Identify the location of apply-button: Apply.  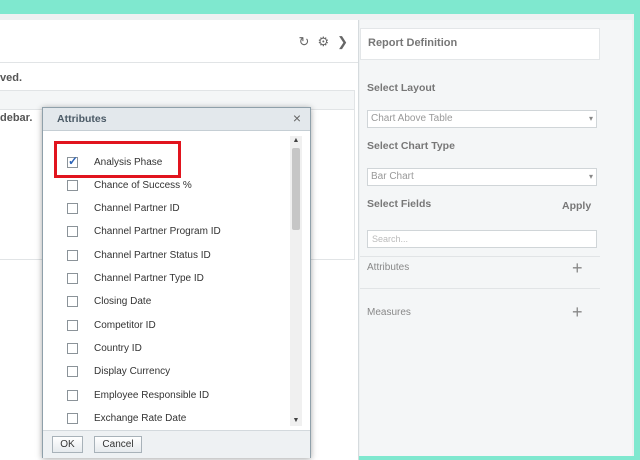
(576, 206).